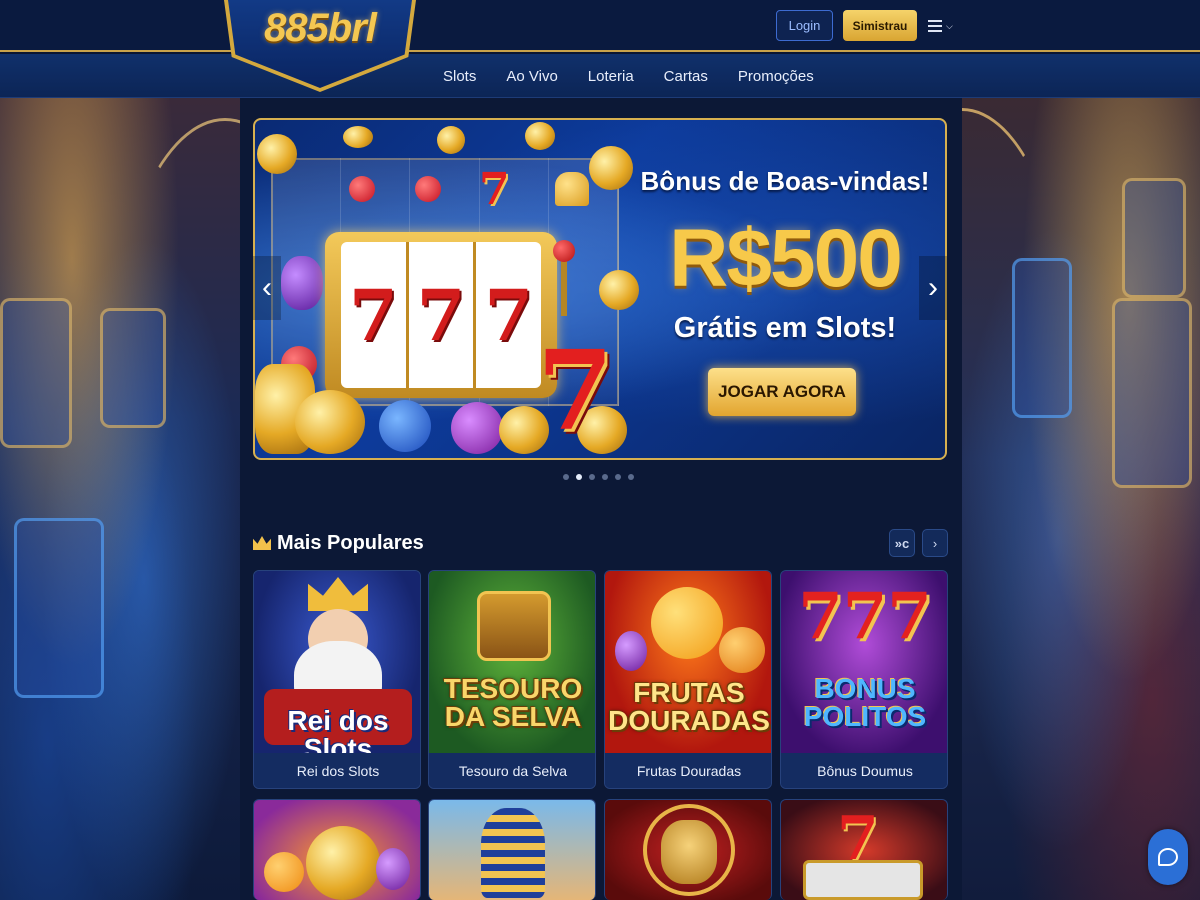 Image resolution: width=1200 pixels, height=900 pixels. Describe the element at coordinates (513, 853) in the screenshot. I see `pharaoh-image` at that location.